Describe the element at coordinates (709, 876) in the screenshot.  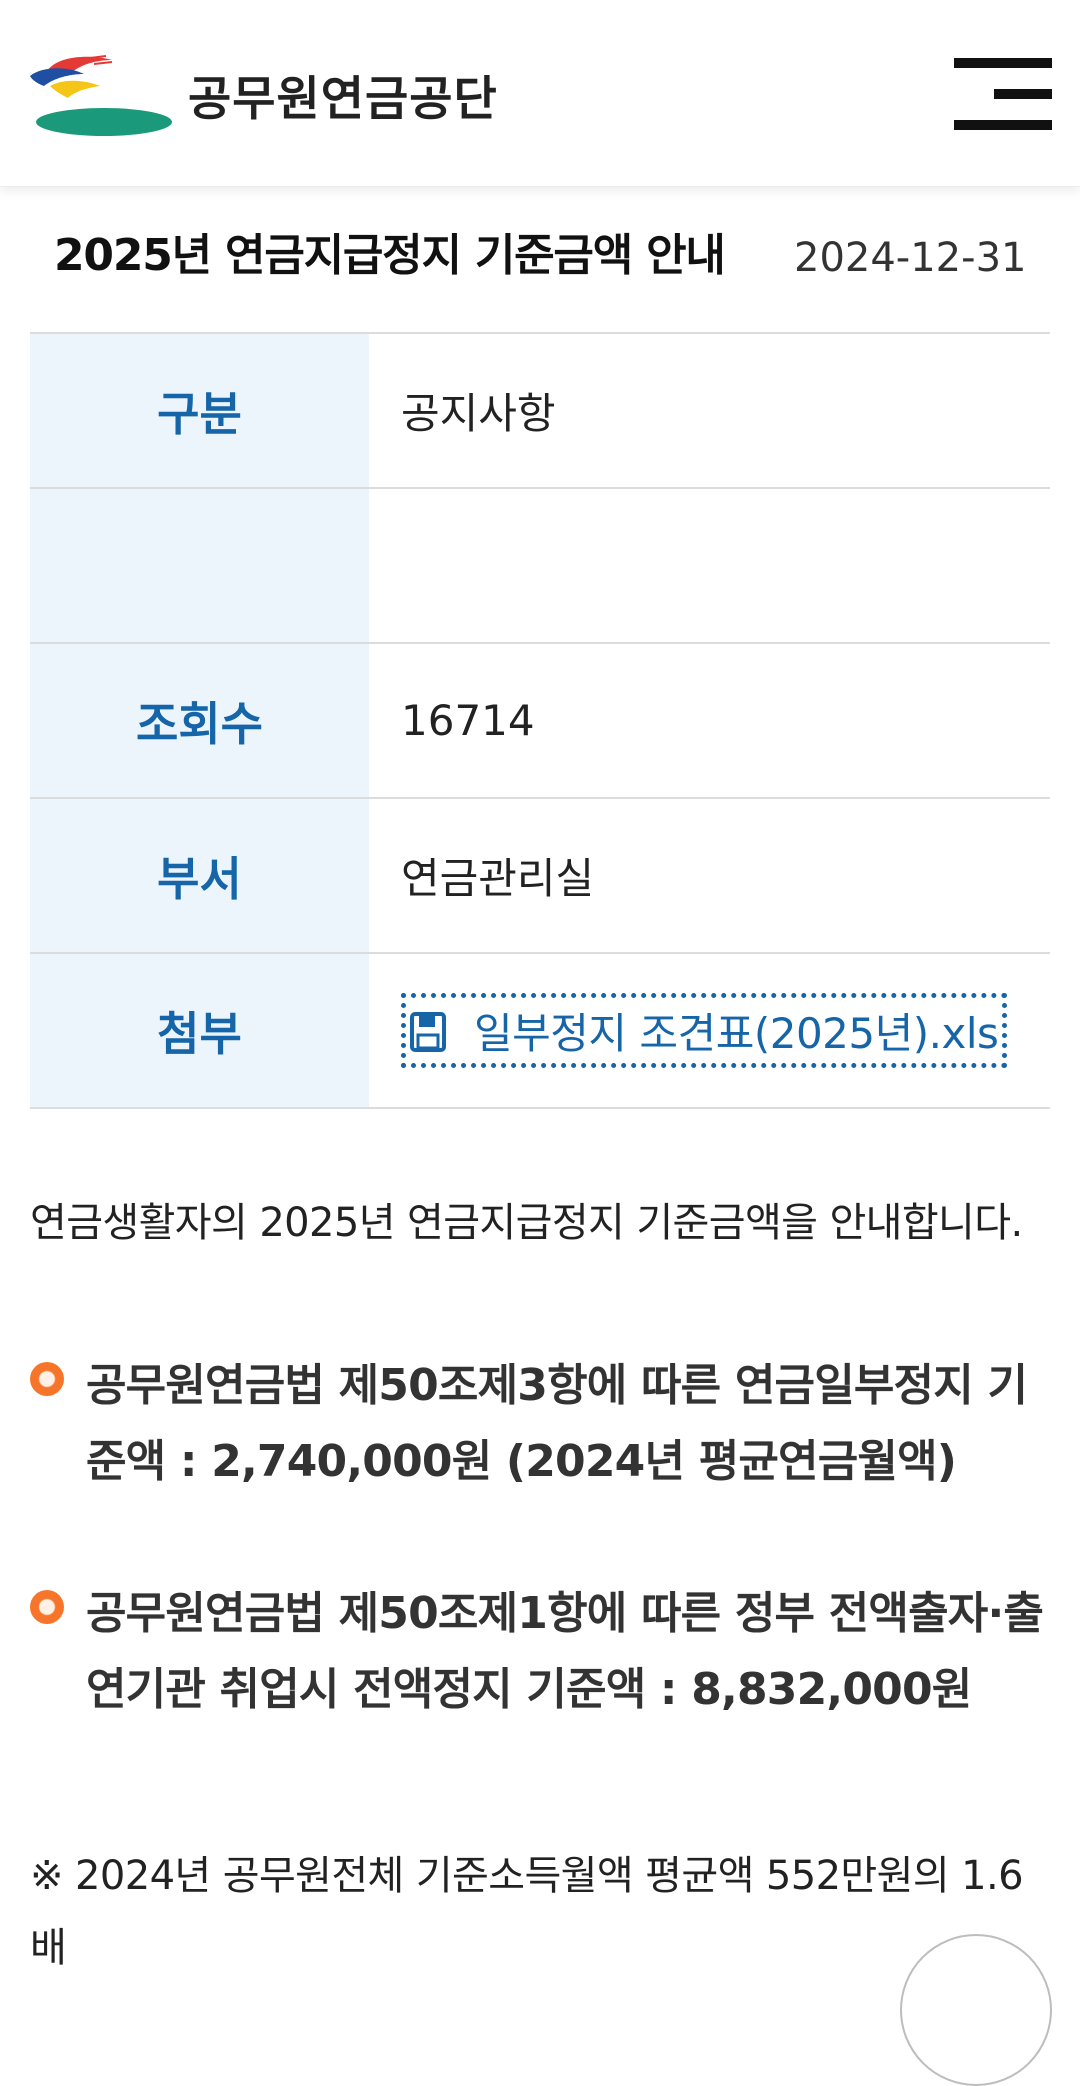
I see `department-value: 연금관리실` at that location.